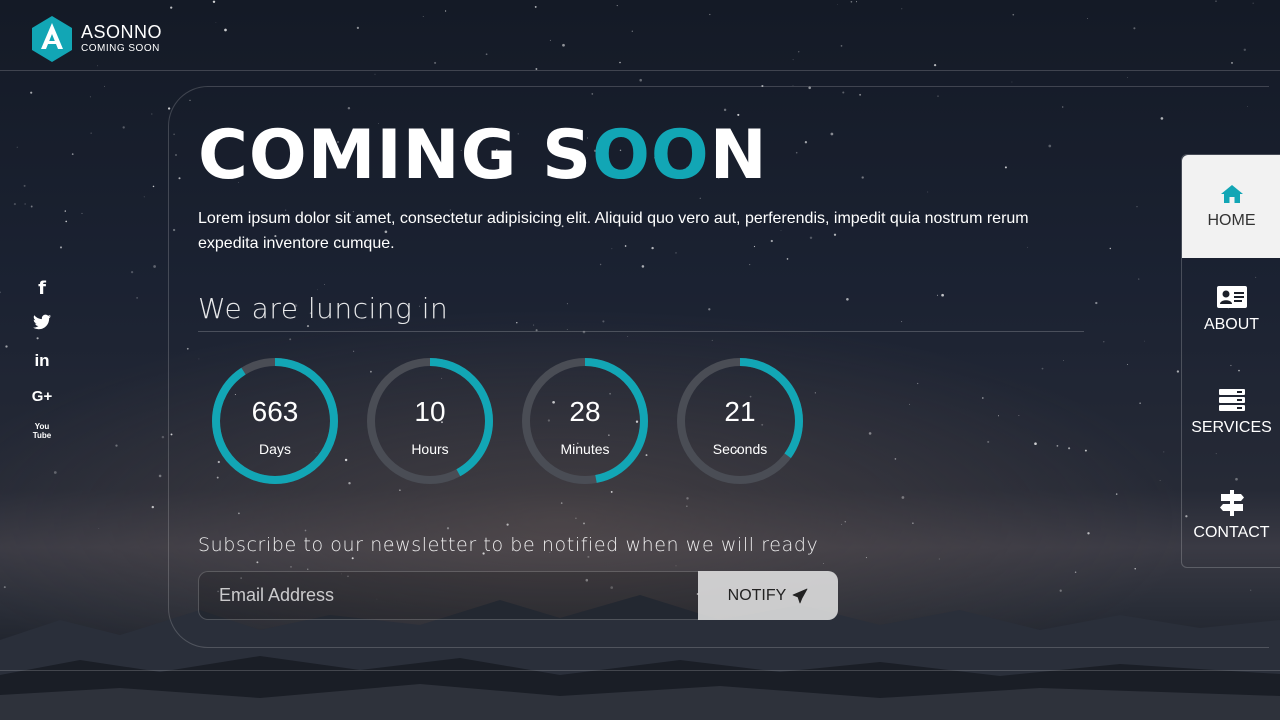  Describe the element at coordinates (430, 421) in the screenshot. I see `countdown-hours: 10 Hours` at that location.